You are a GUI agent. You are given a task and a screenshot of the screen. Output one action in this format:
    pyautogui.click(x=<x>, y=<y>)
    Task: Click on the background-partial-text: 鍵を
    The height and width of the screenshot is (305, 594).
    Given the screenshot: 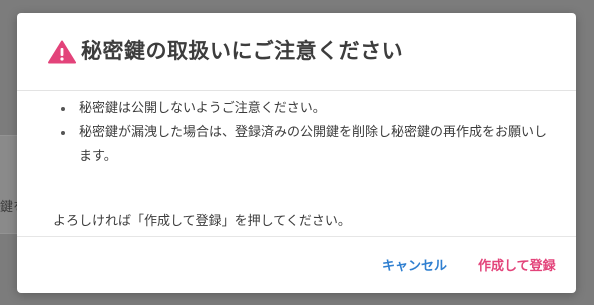 What is the action you would take?
    pyautogui.click(x=9, y=207)
    